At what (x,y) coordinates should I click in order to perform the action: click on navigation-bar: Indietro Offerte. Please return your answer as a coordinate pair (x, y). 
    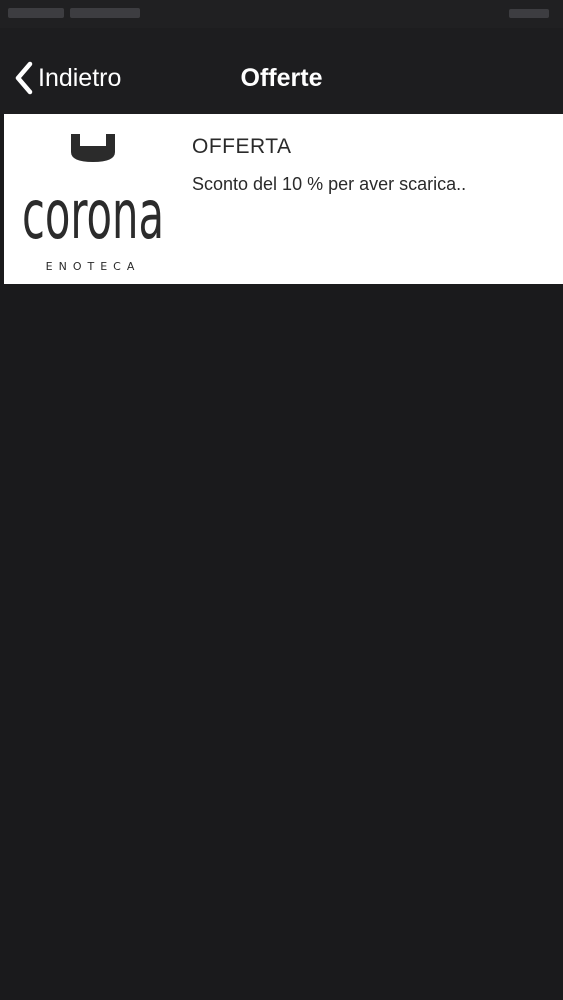
    Looking at the image, I should click on (281, 71).